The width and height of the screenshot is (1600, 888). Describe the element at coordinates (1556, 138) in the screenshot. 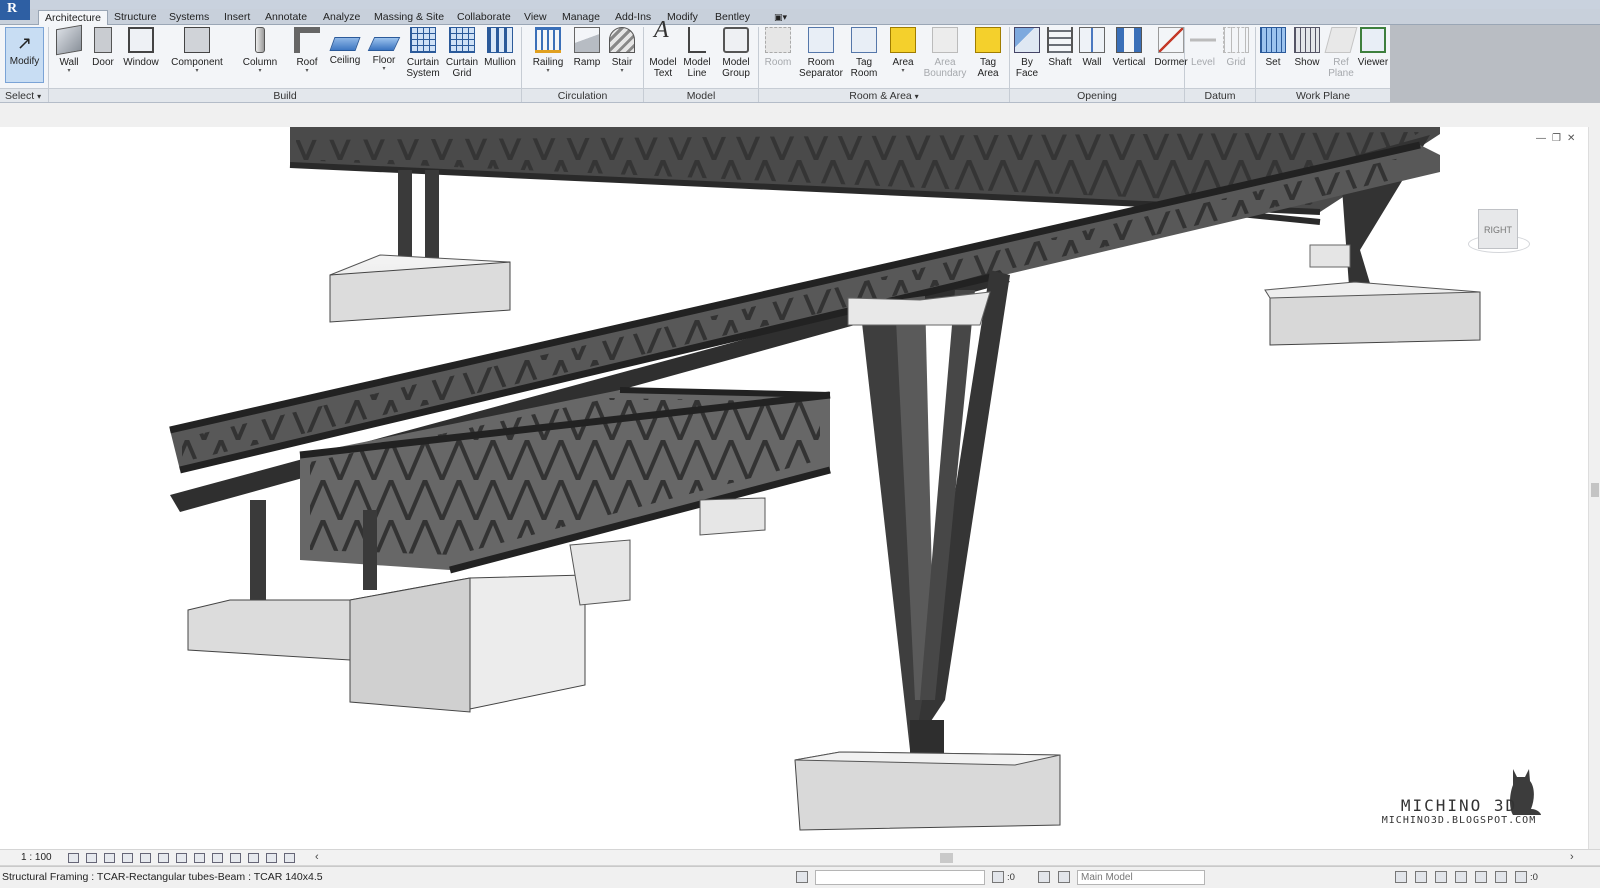

I see `restore-view-icon: ❐` at that location.